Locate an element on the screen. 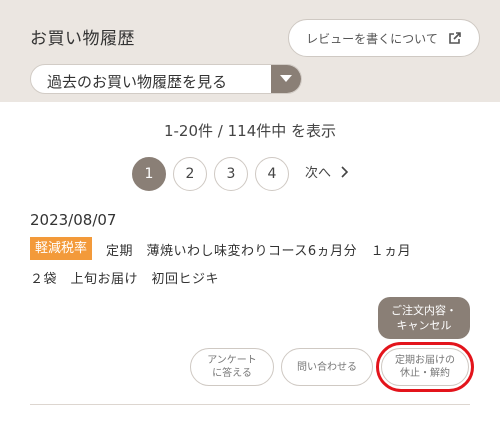 This screenshot has width=500, height=421. divider is located at coordinates (250, 404).